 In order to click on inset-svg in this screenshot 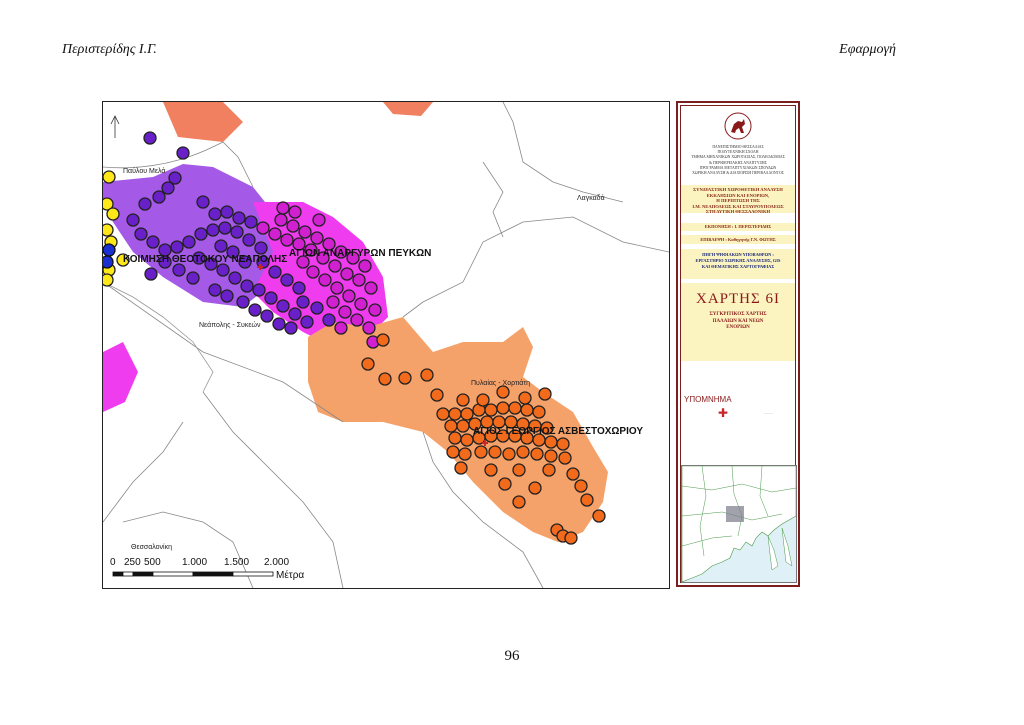, I will do `click(739, 524)`.